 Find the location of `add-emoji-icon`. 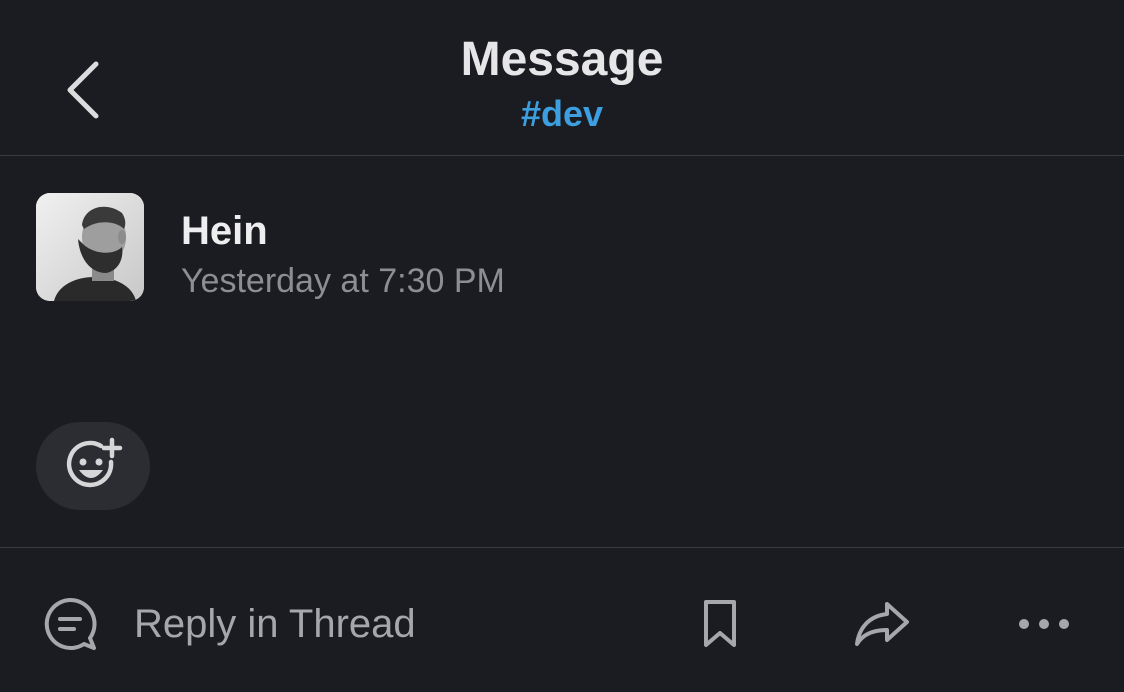

add-emoji-icon is located at coordinates (94, 462).